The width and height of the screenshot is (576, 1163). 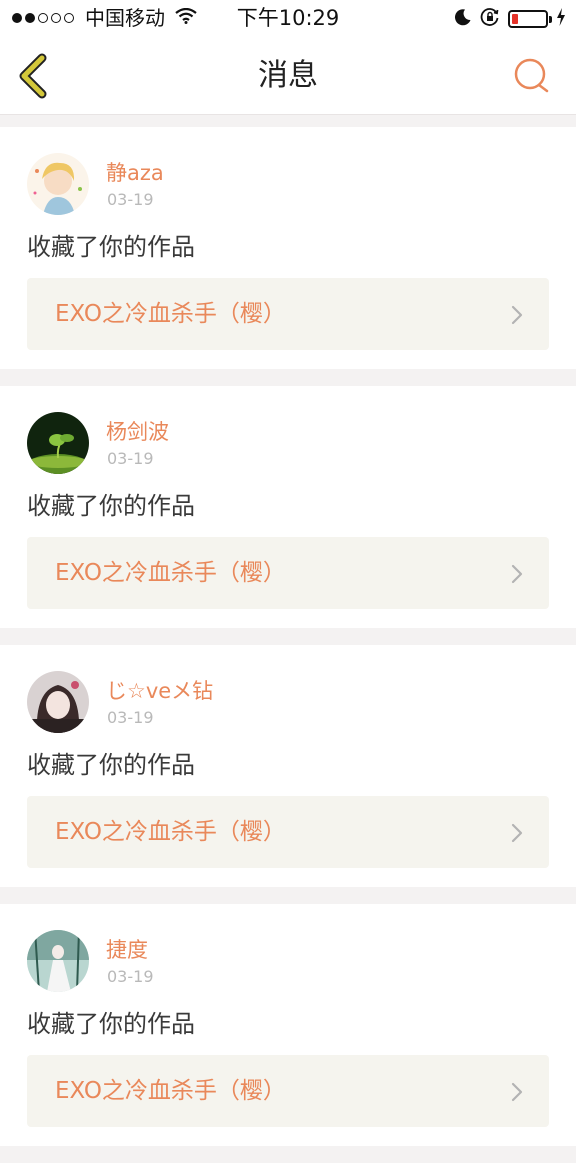 I want to click on navigation-bar: 消息, so click(x=288, y=76).